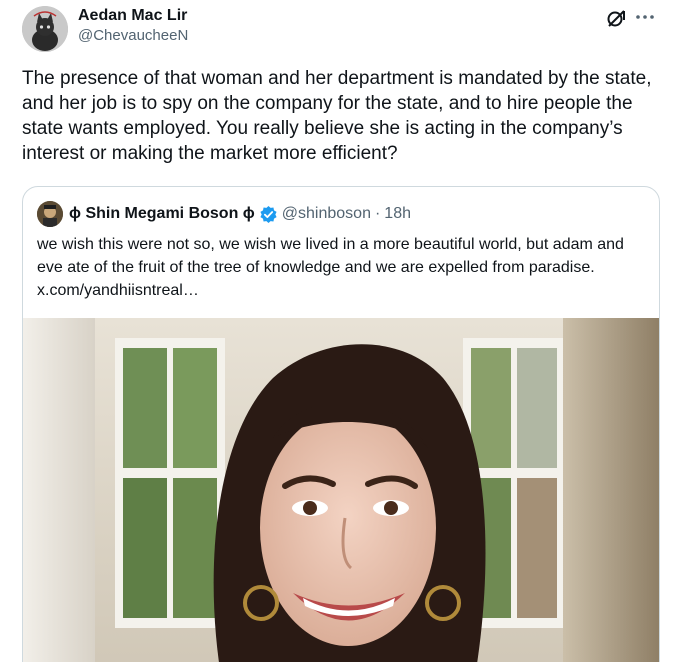 This screenshot has width=674, height=662. Describe the element at coordinates (133, 36) in the screenshot. I see `author-handle: @ChevaucheeN` at that location.